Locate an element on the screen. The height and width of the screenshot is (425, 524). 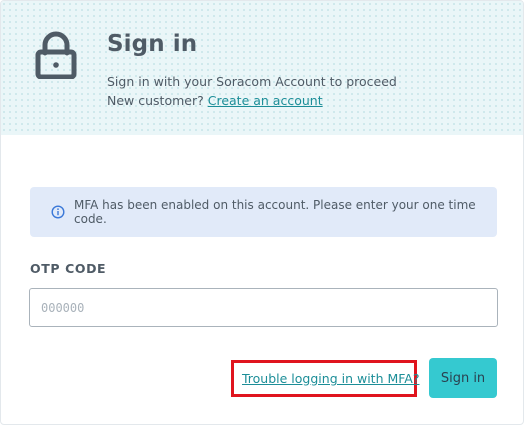
trouble-logging-in-link: Trouble logging in with MFA? is located at coordinates (330, 378).